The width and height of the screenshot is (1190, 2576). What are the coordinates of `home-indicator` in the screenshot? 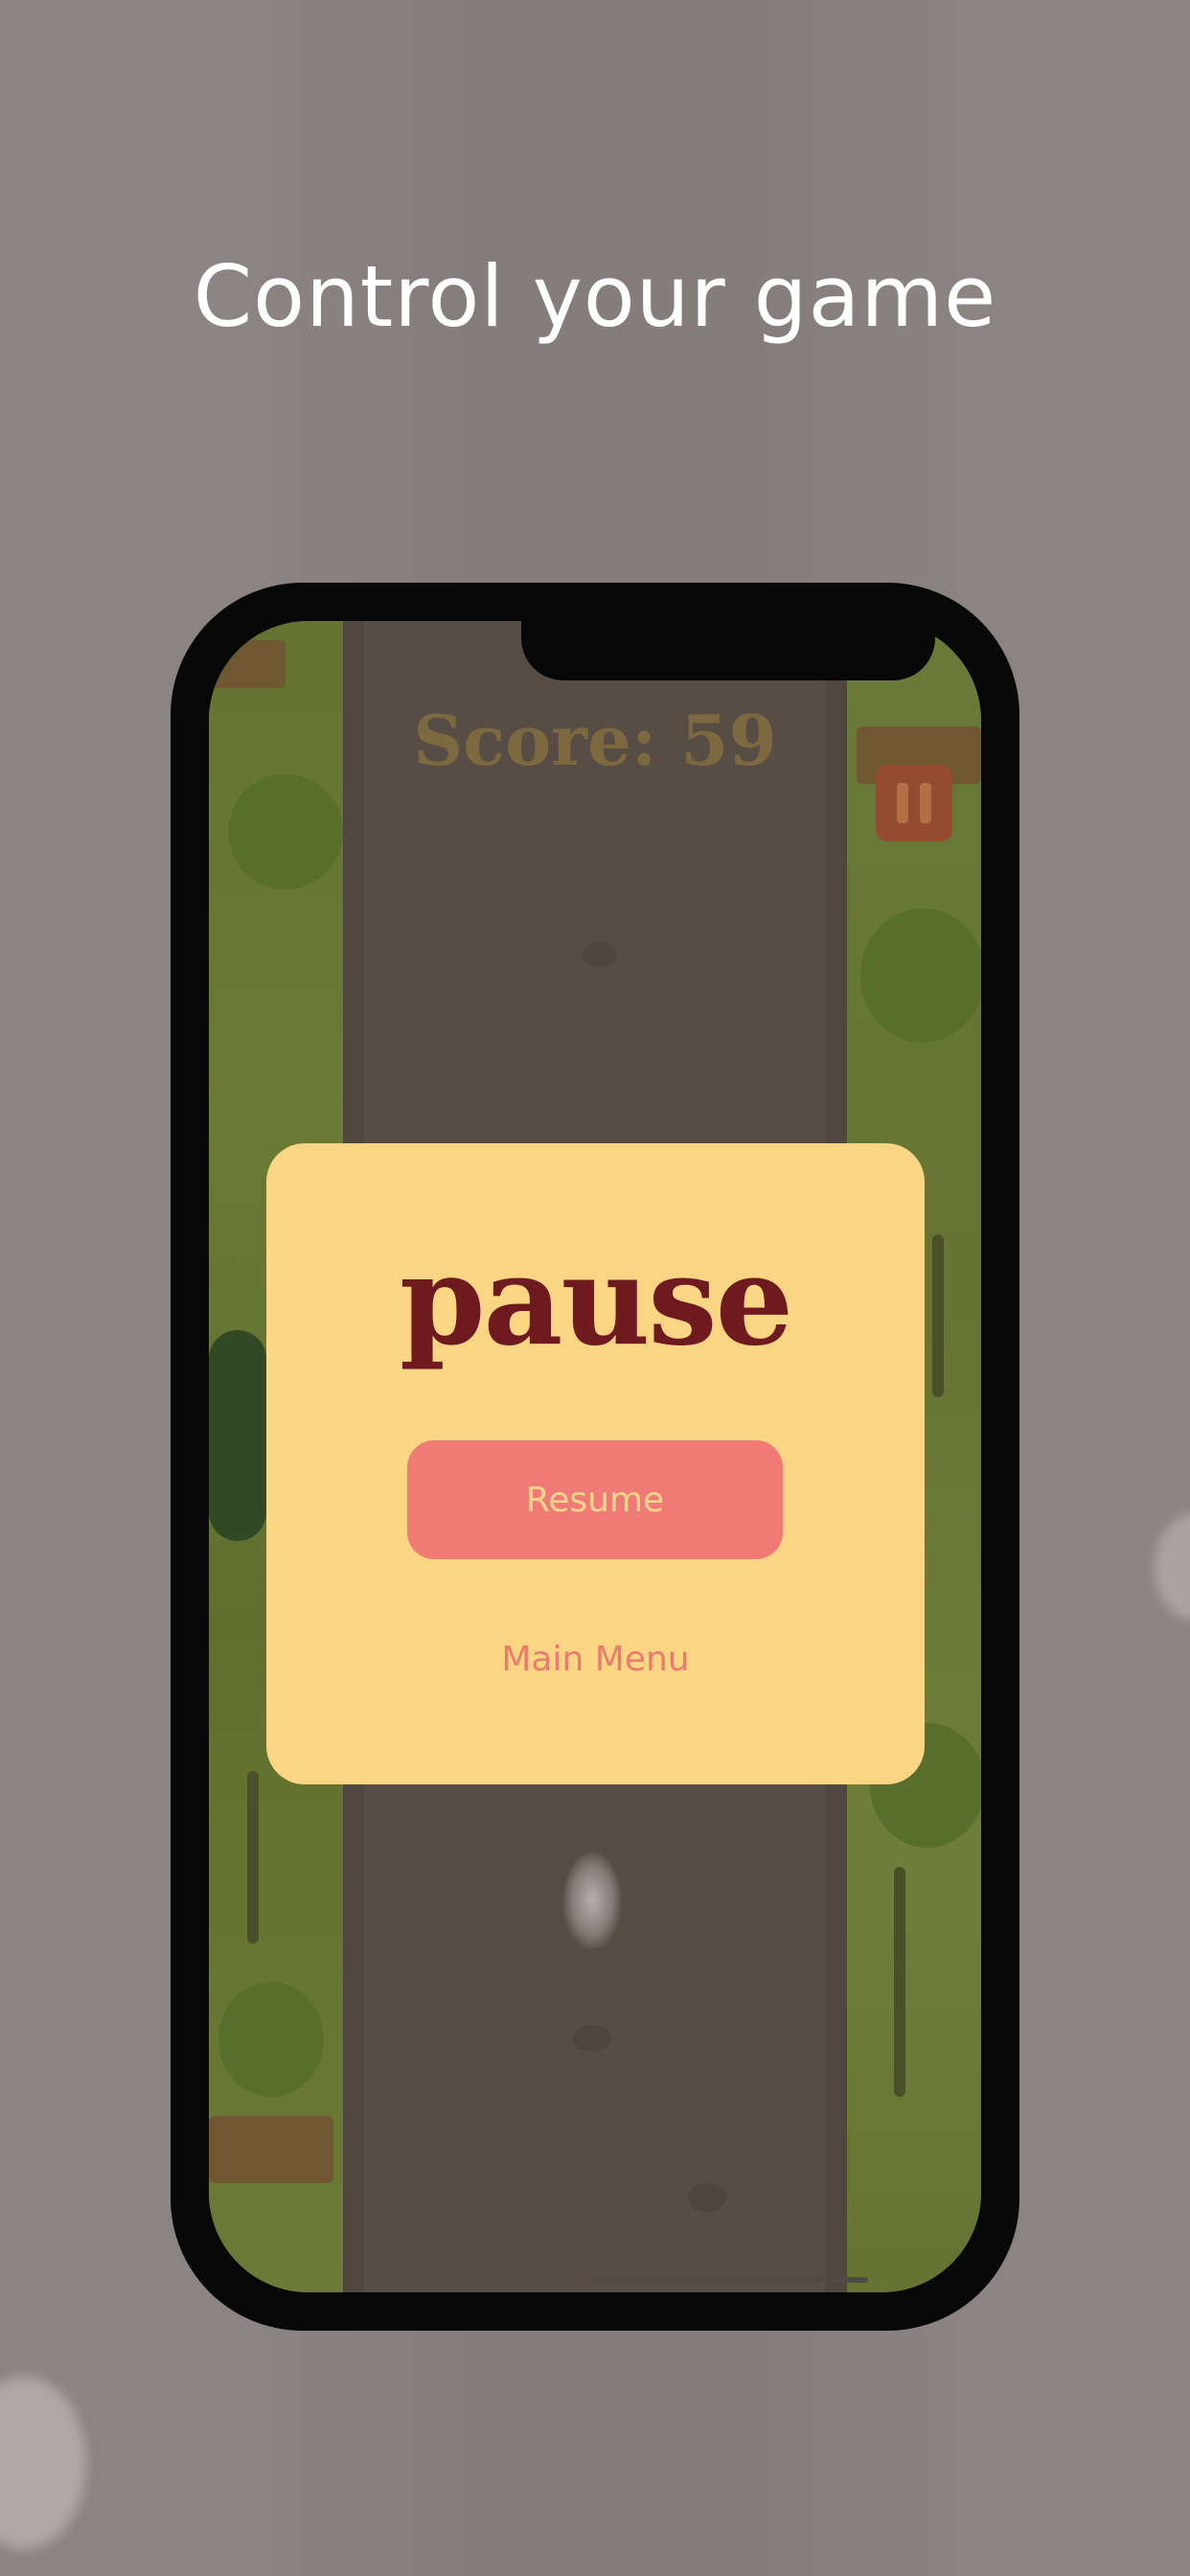 It's located at (729, 2280).